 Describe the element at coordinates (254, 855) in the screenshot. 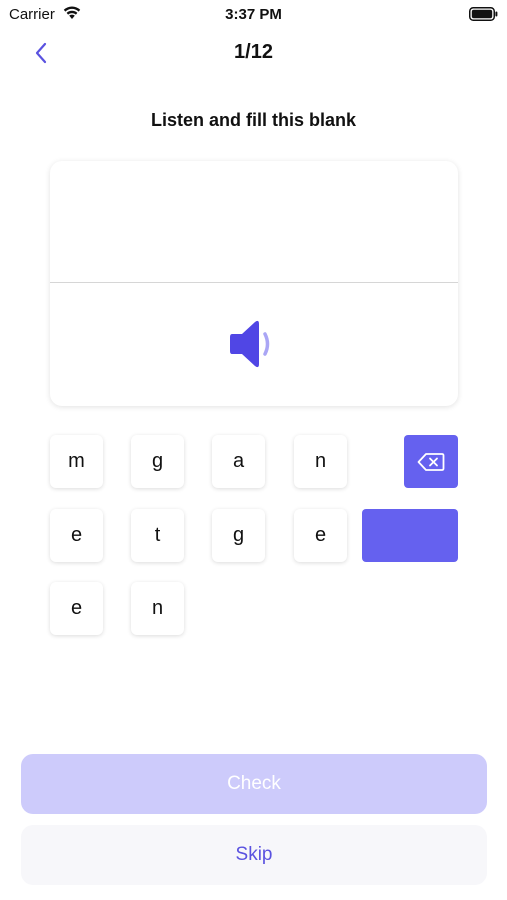

I see `skip-button: Skip` at that location.